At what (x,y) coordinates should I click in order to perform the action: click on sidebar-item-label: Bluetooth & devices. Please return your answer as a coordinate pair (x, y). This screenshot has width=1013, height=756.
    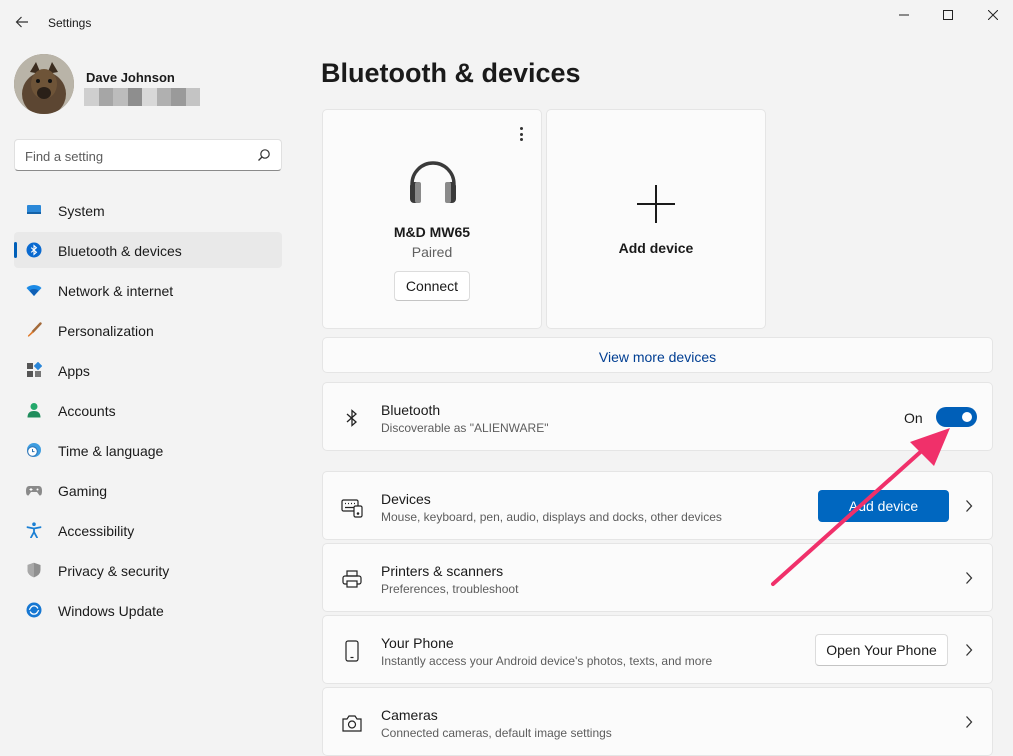
    Looking at the image, I should click on (120, 251).